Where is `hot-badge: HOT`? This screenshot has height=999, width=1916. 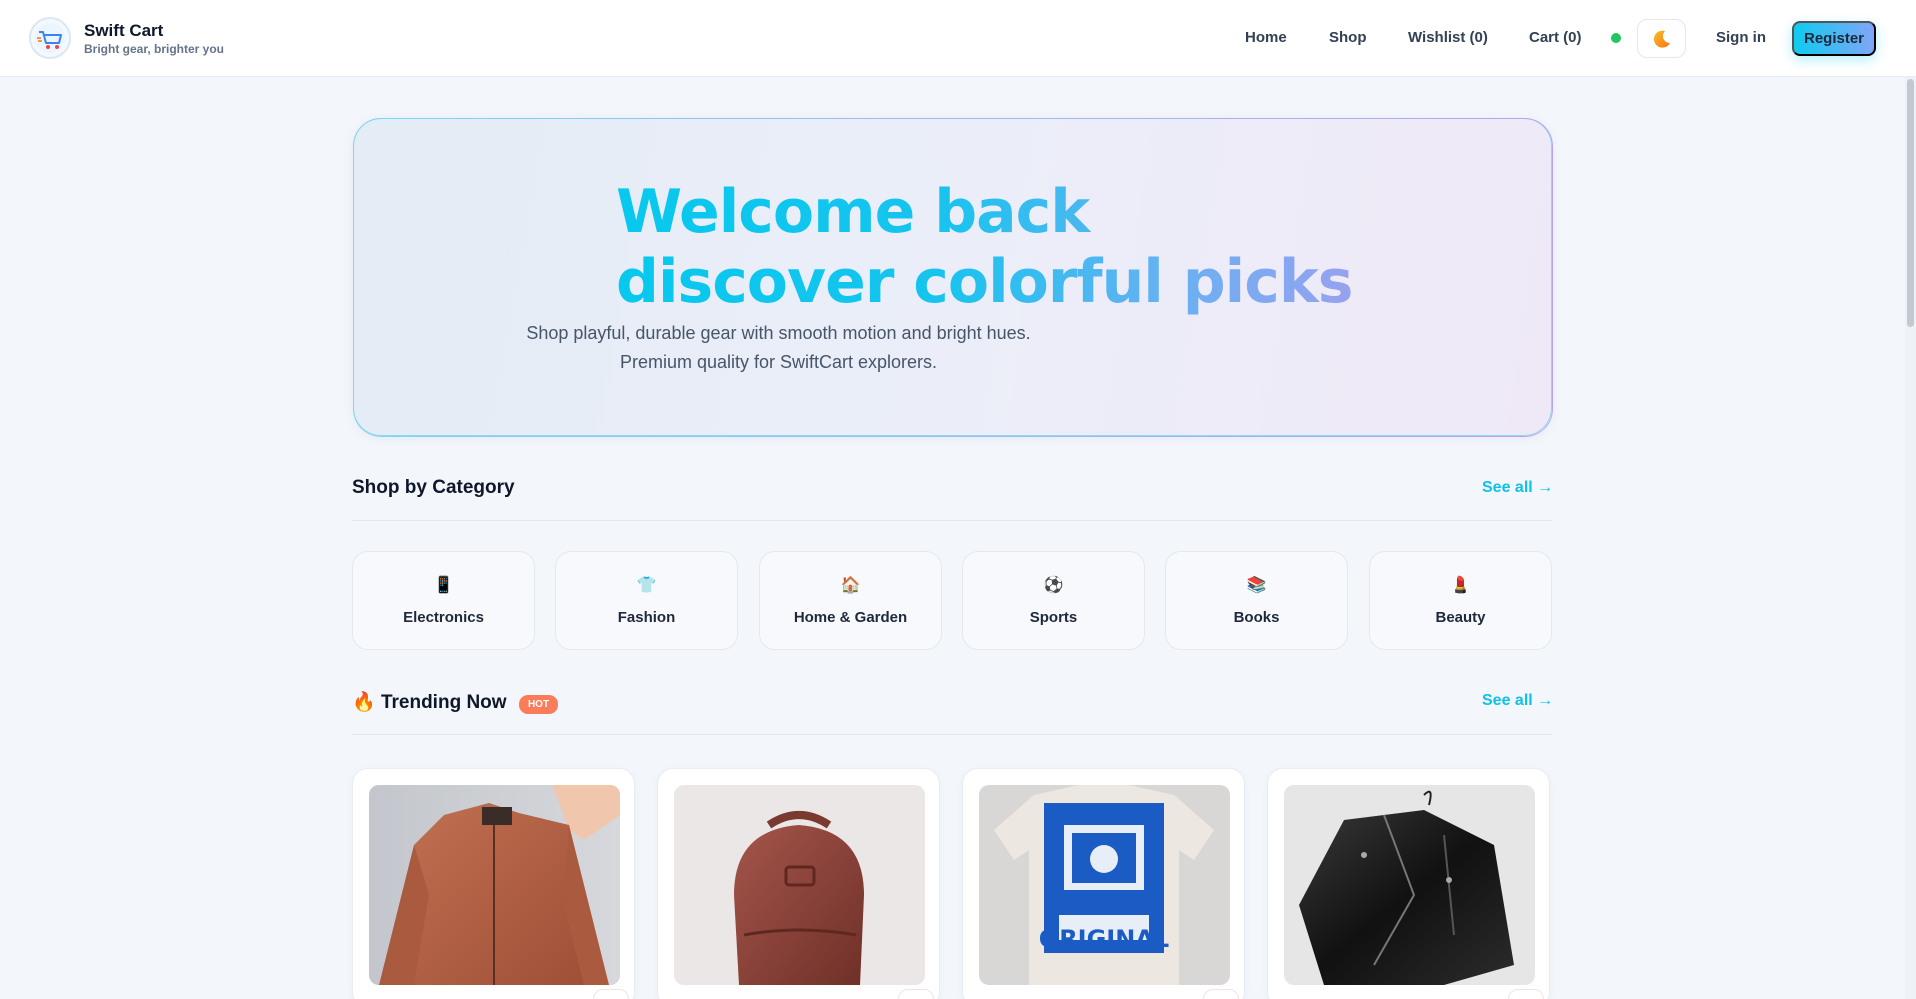
hot-badge: HOT is located at coordinates (538, 704).